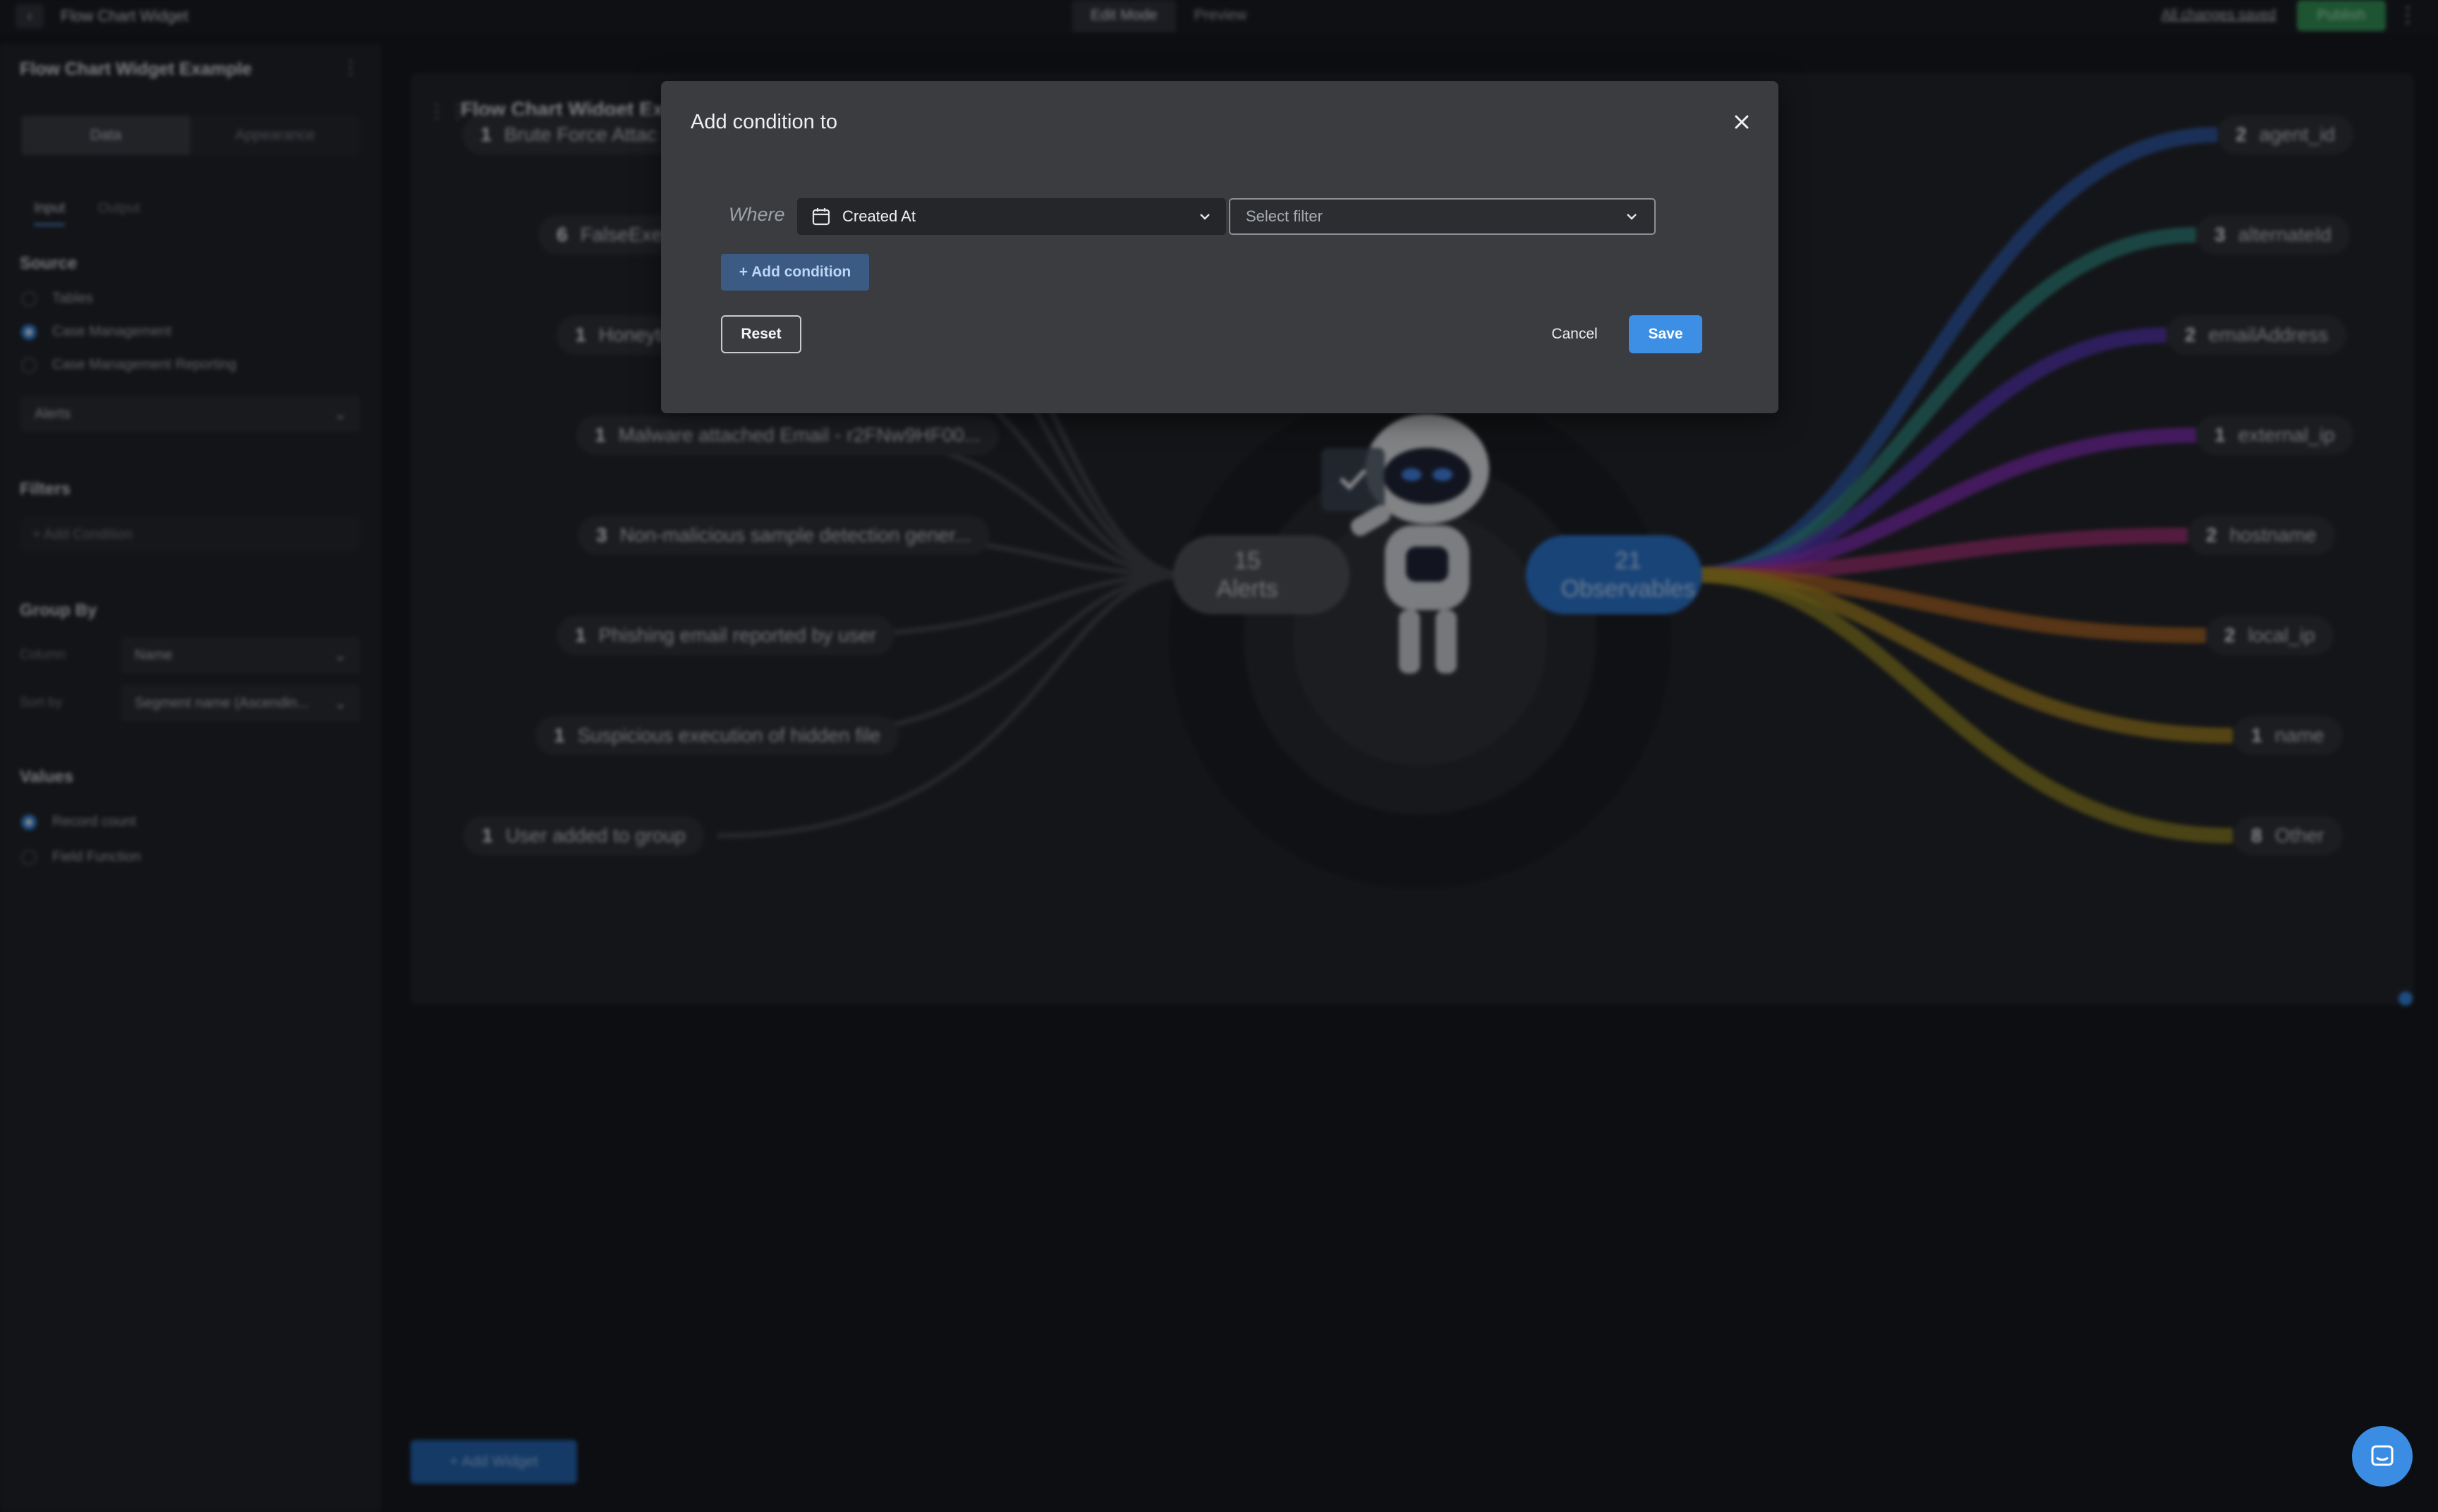 The image size is (2438, 1512). Describe the element at coordinates (1284, 216) in the screenshot. I see `filter-select-placeholder: Select filter` at that location.